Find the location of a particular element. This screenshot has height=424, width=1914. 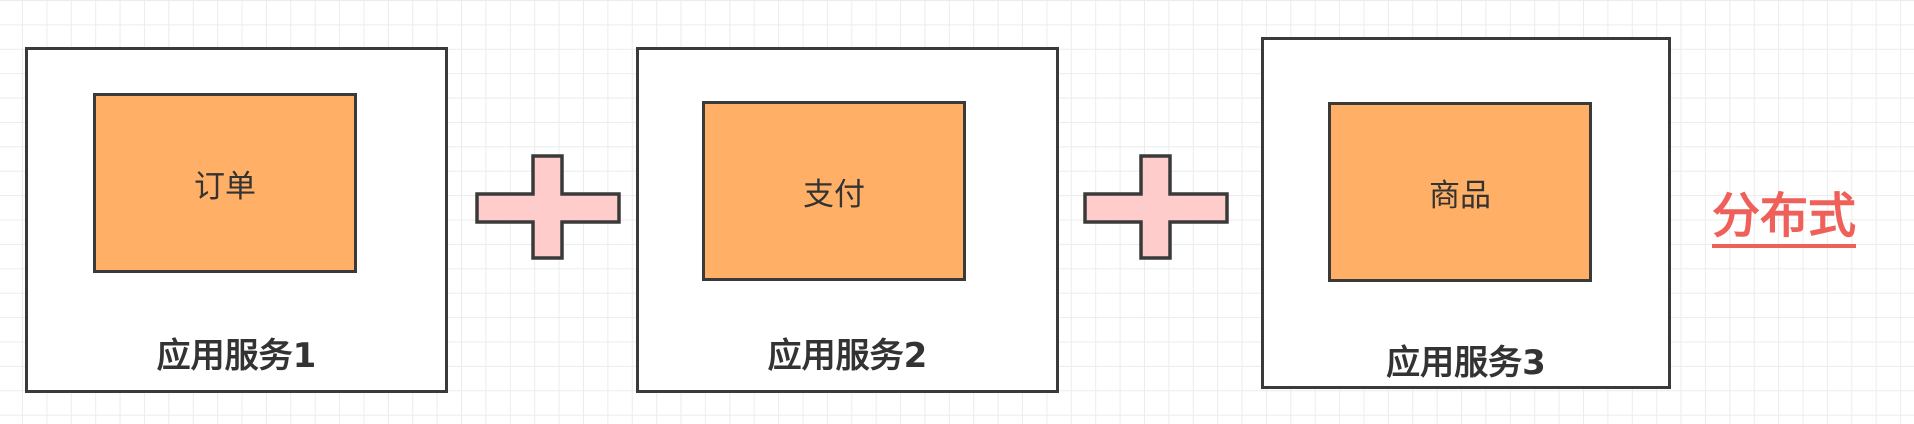

service-label-1: 应用服务1 is located at coordinates (236, 356).